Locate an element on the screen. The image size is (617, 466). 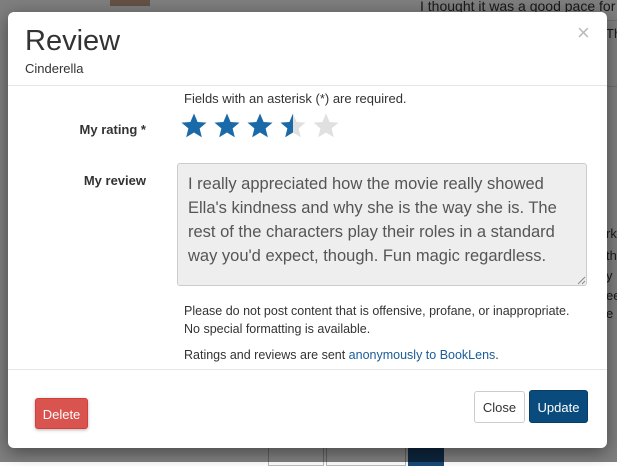
delete-button: Delete is located at coordinates (61, 413).